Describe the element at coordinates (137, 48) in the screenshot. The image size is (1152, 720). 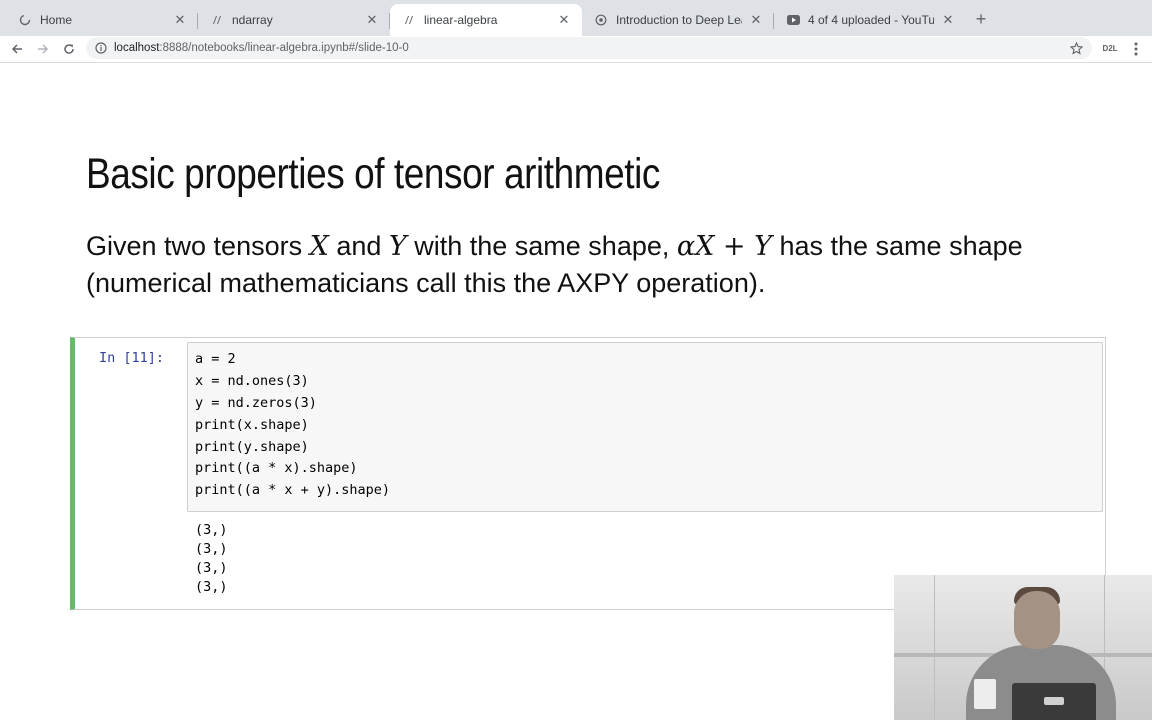
I see `url-host: localhost` at that location.